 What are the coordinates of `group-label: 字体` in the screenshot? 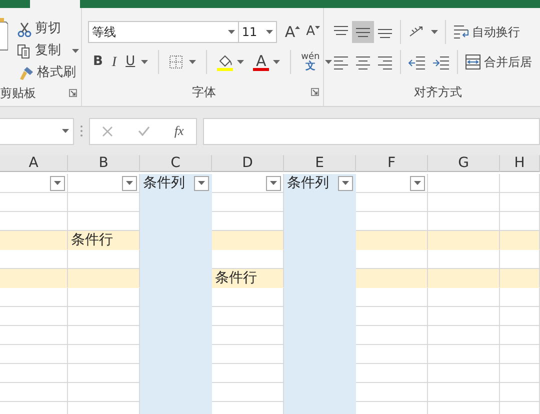 It's located at (204, 92).